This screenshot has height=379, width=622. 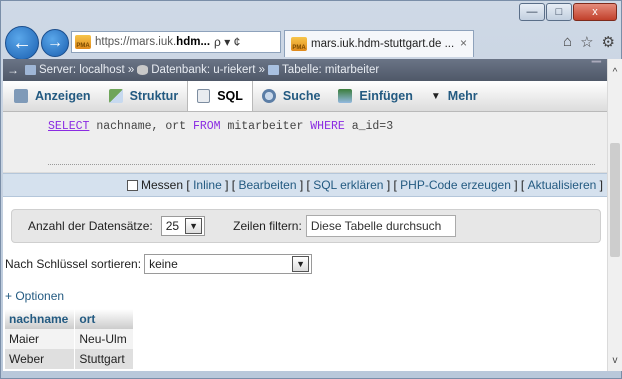 What do you see at coordinates (615, 362) in the screenshot?
I see `scroll-down-icon: v` at bounding box center [615, 362].